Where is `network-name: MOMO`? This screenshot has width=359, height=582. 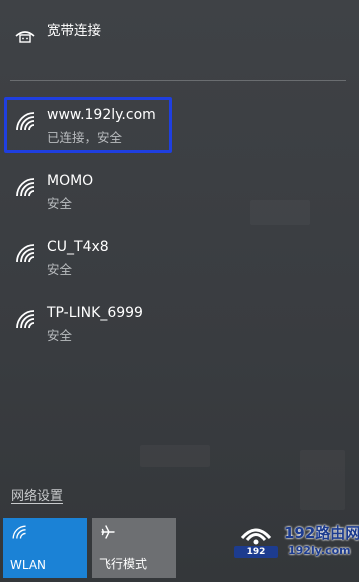 network-name: MOMO is located at coordinates (70, 181).